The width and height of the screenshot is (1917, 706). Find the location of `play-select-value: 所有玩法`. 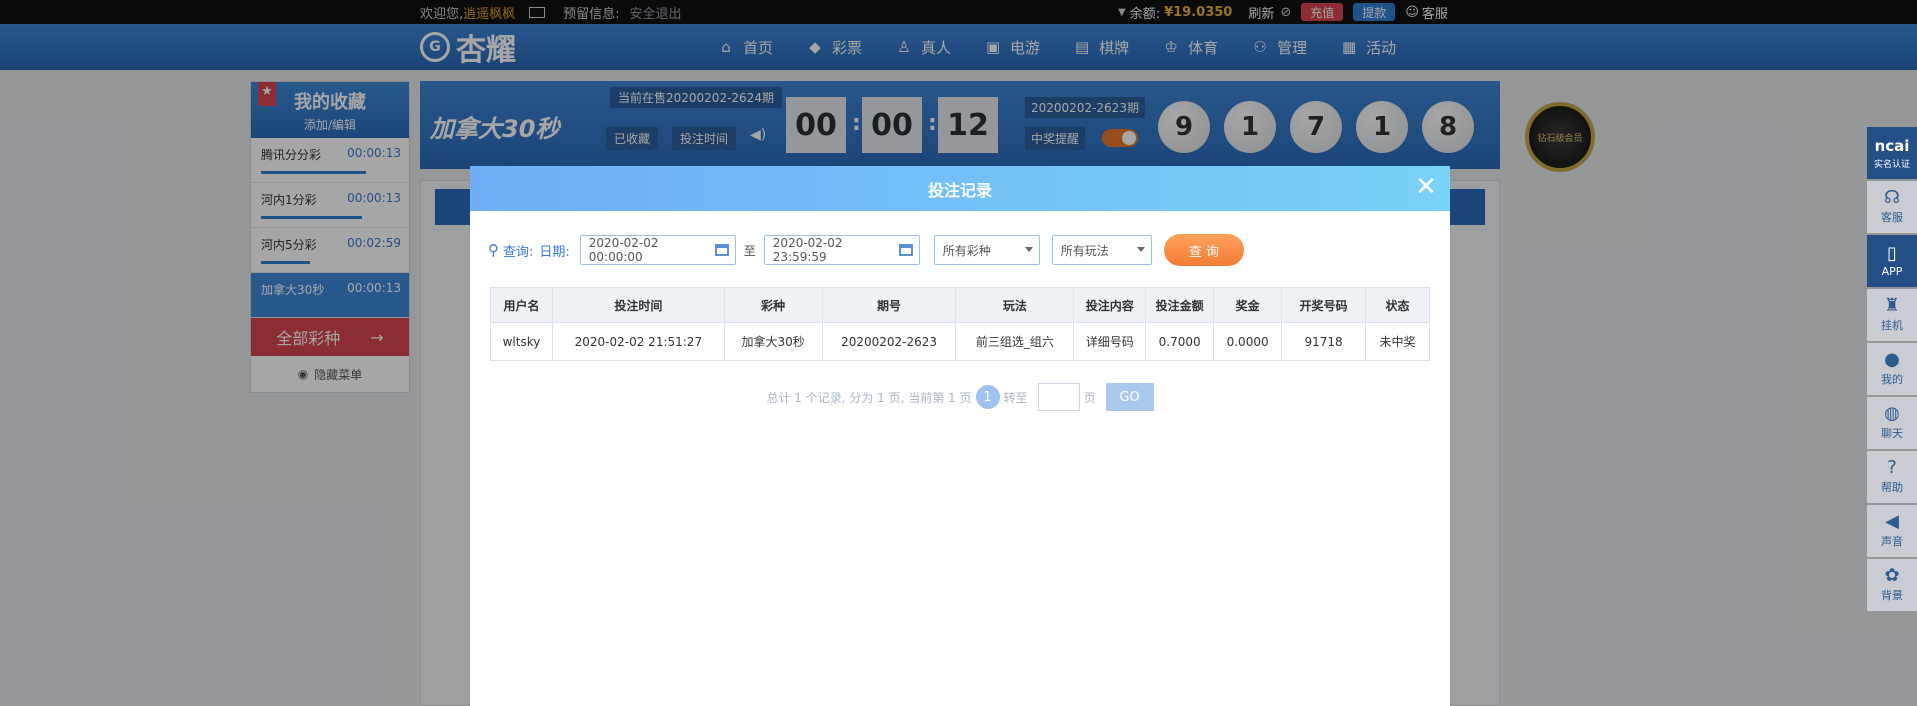

play-select-value: 所有玩法 is located at coordinates (1084, 250).